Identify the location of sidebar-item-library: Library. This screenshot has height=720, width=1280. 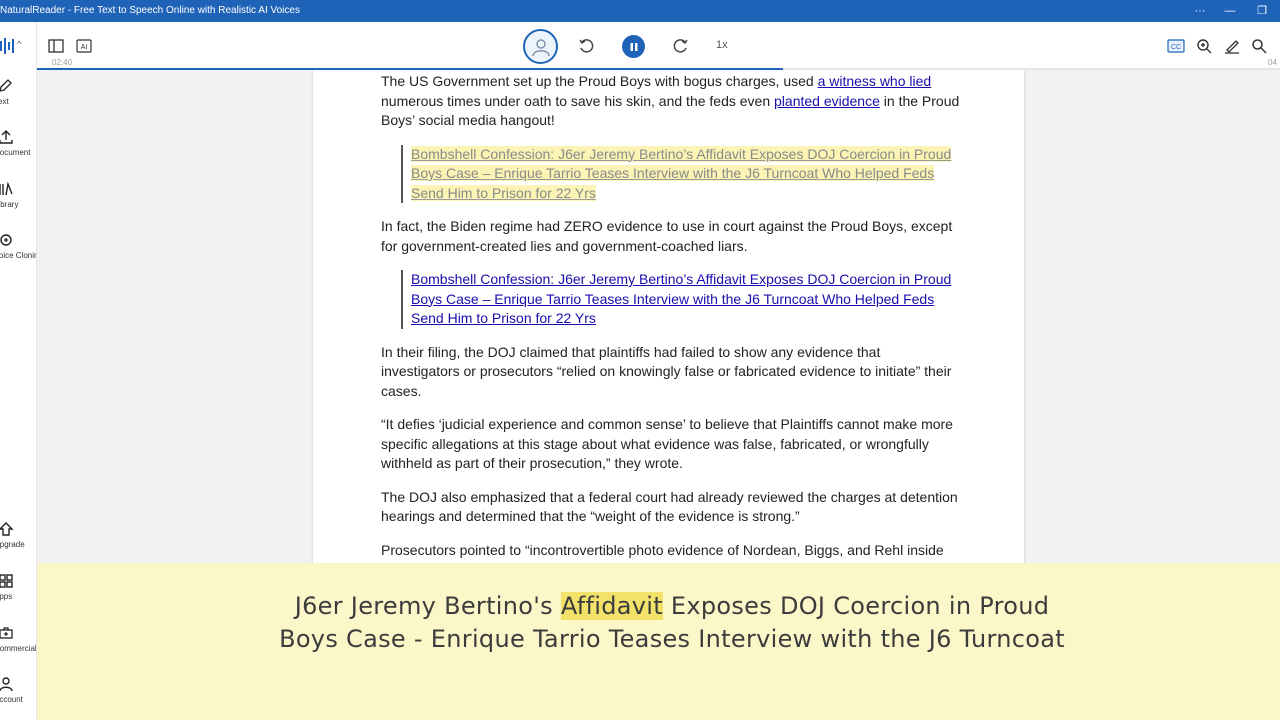
(18, 201).